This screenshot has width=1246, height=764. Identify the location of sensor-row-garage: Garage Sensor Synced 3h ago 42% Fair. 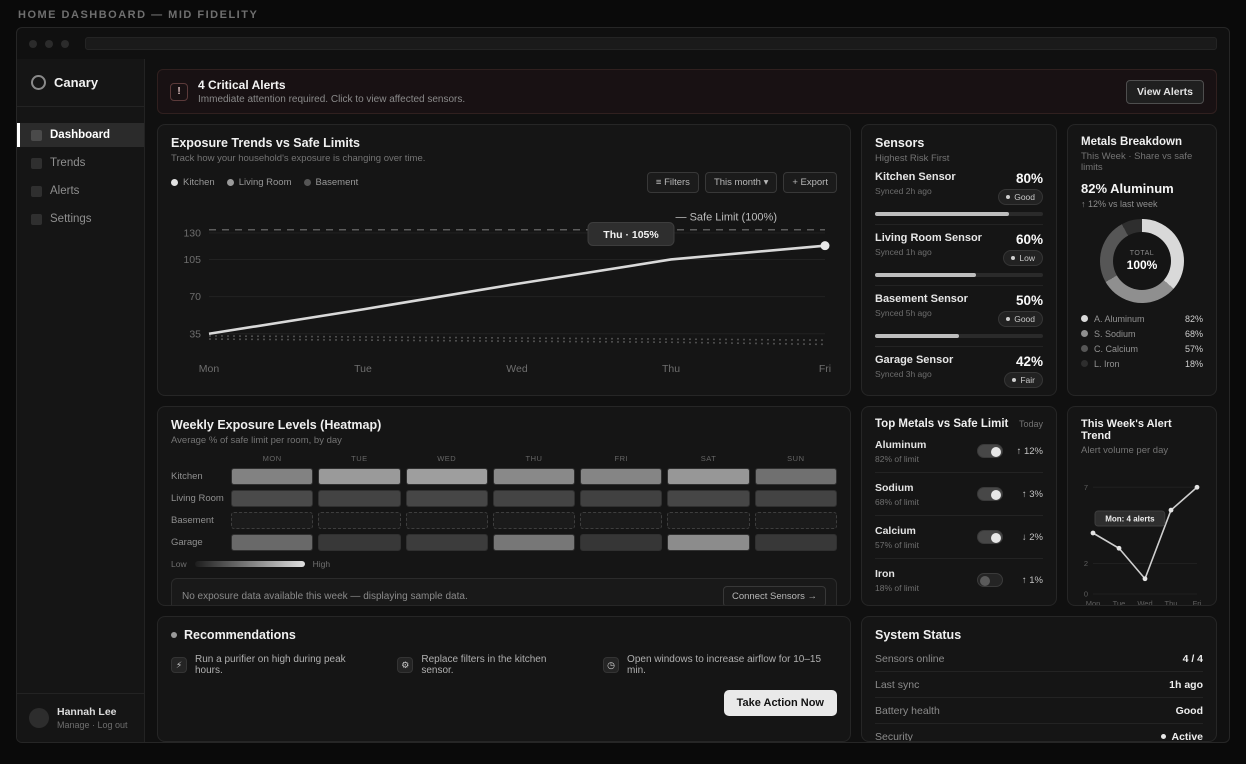
(959, 371).